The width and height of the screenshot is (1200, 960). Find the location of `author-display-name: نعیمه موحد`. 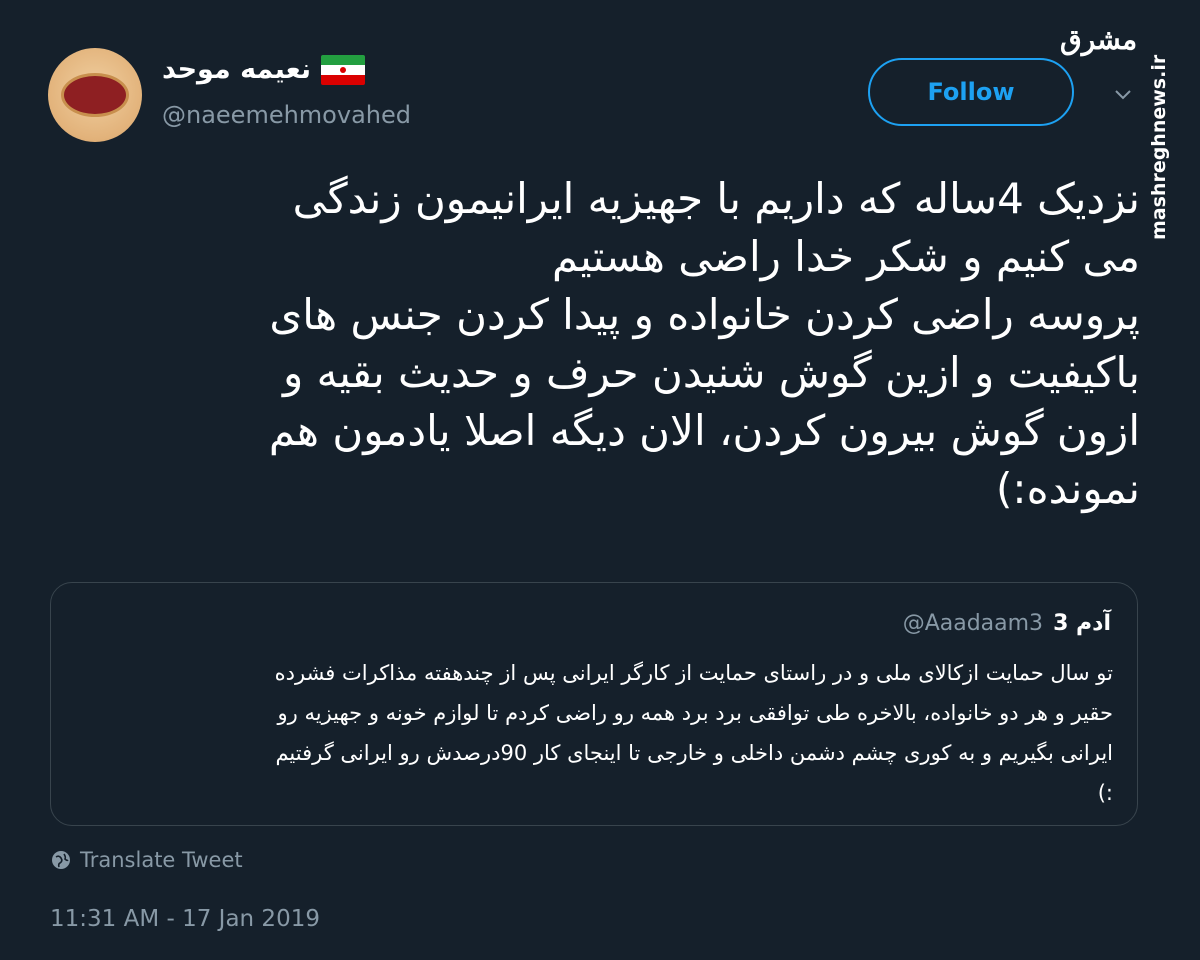

author-display-name: نعیمه موحد is located at coordinates (263, 69).